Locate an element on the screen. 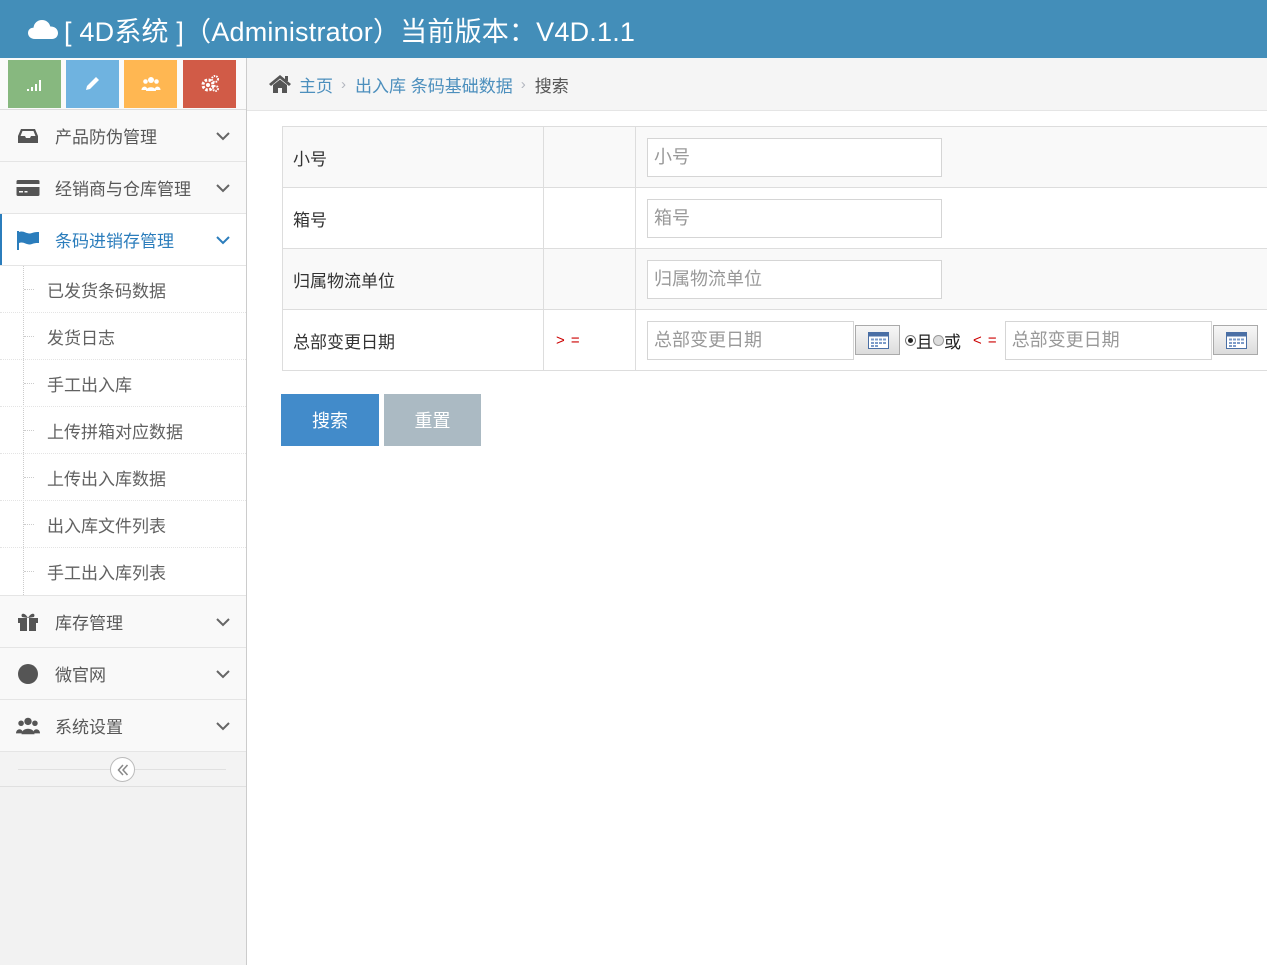 The image size is (1267, 965). app-title: [ 4D系统 ]（Administrator）当前版本：V4D.1.1 is located at coordinates (350, 31).